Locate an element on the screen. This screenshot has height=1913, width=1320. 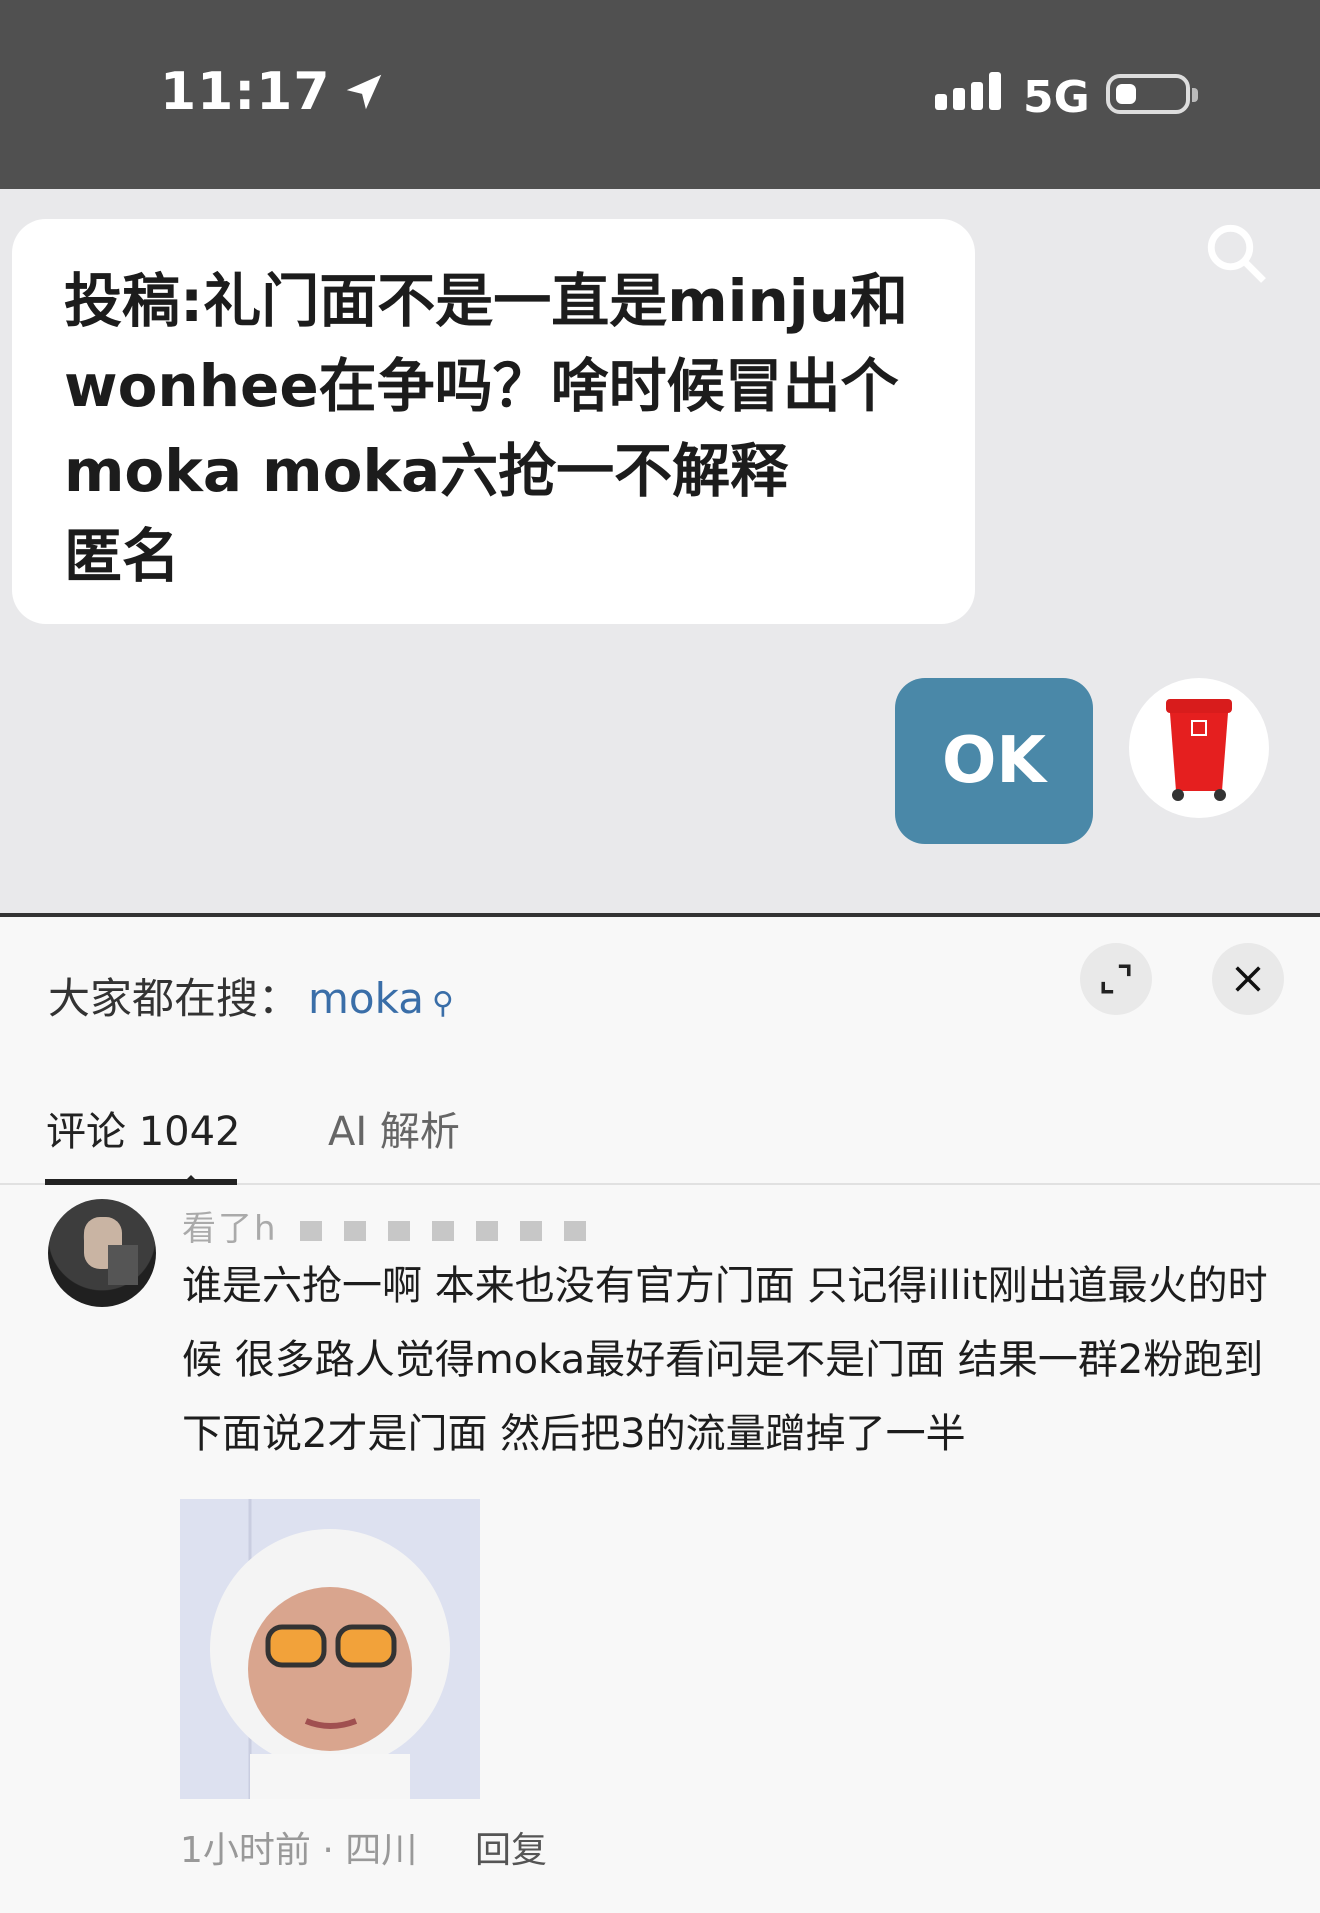
signal-bars-icon is located at coordinates (968, 91).